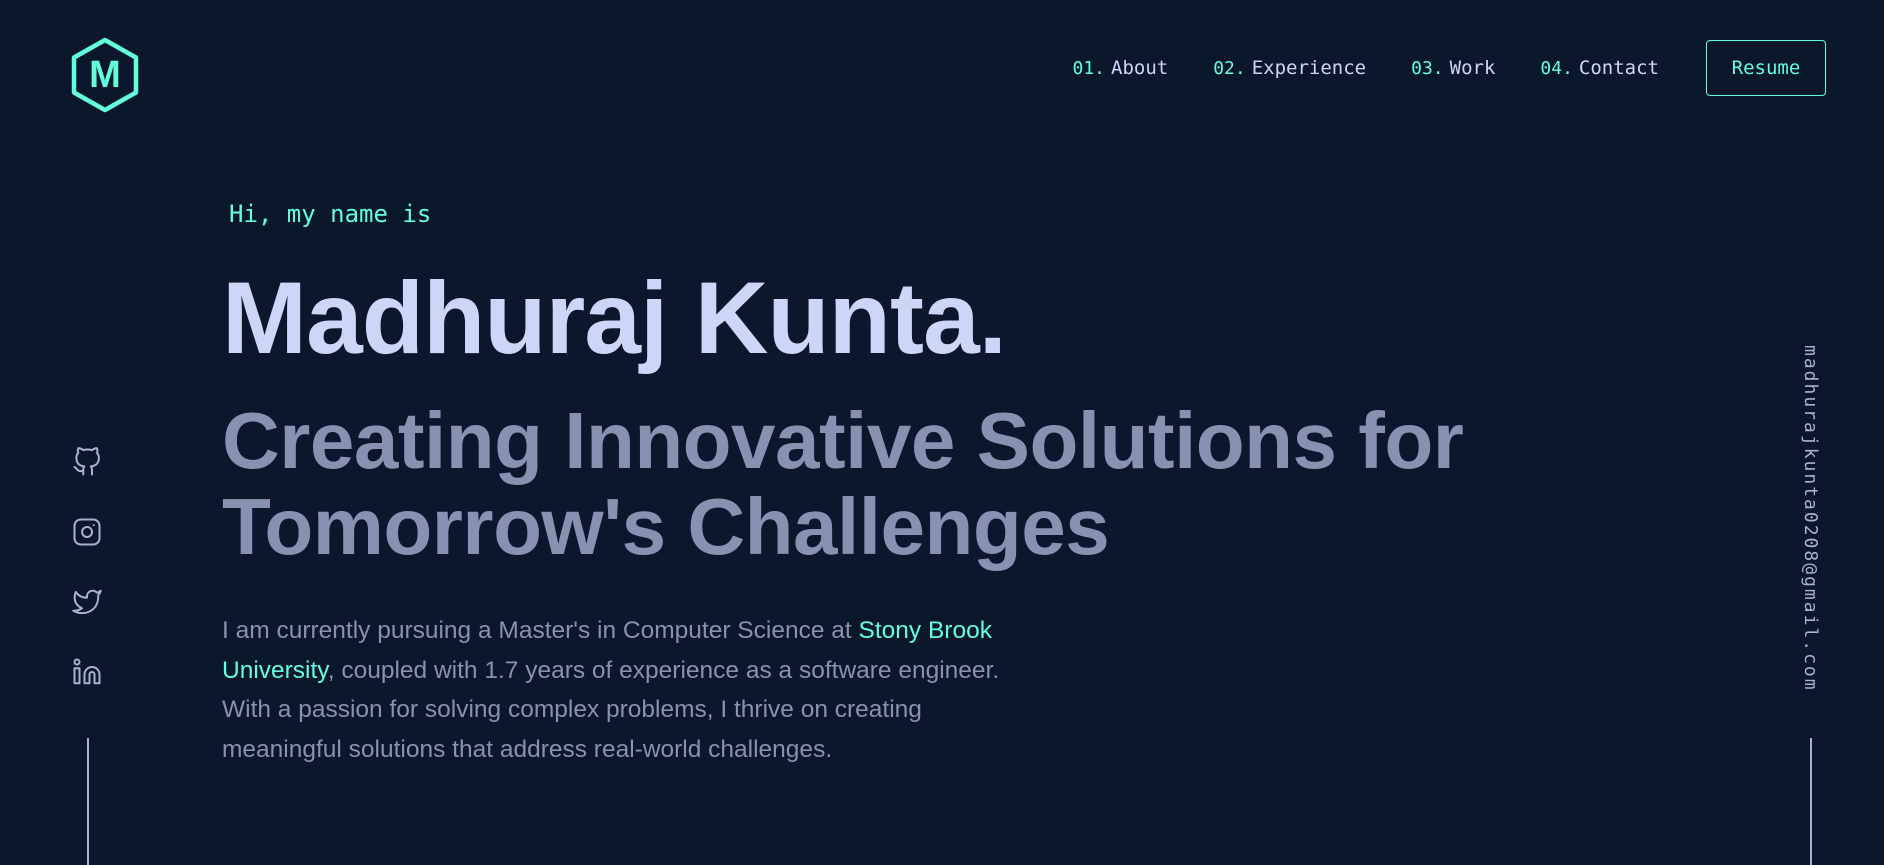  What do you see at coordinates (1618, 68) in the screenshot?
I see `nav-label: Contact` at bounding box center [1618, 68].